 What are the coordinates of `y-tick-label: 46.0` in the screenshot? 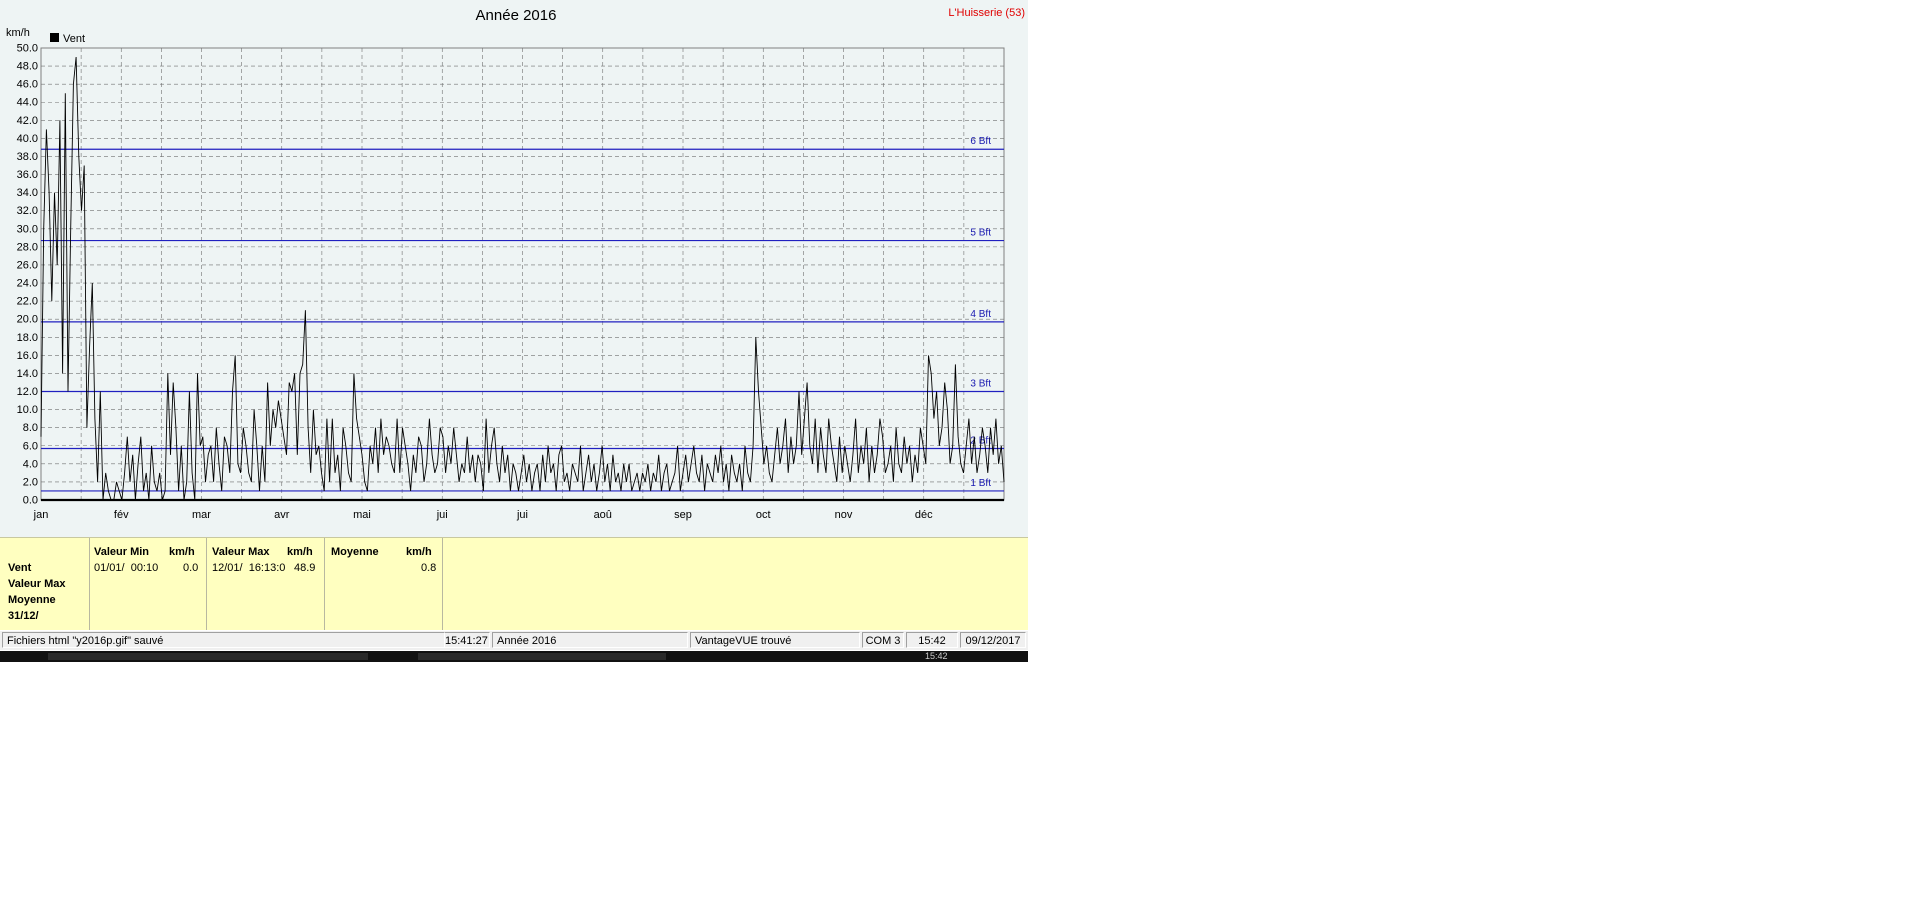 It's located at (27, 85).